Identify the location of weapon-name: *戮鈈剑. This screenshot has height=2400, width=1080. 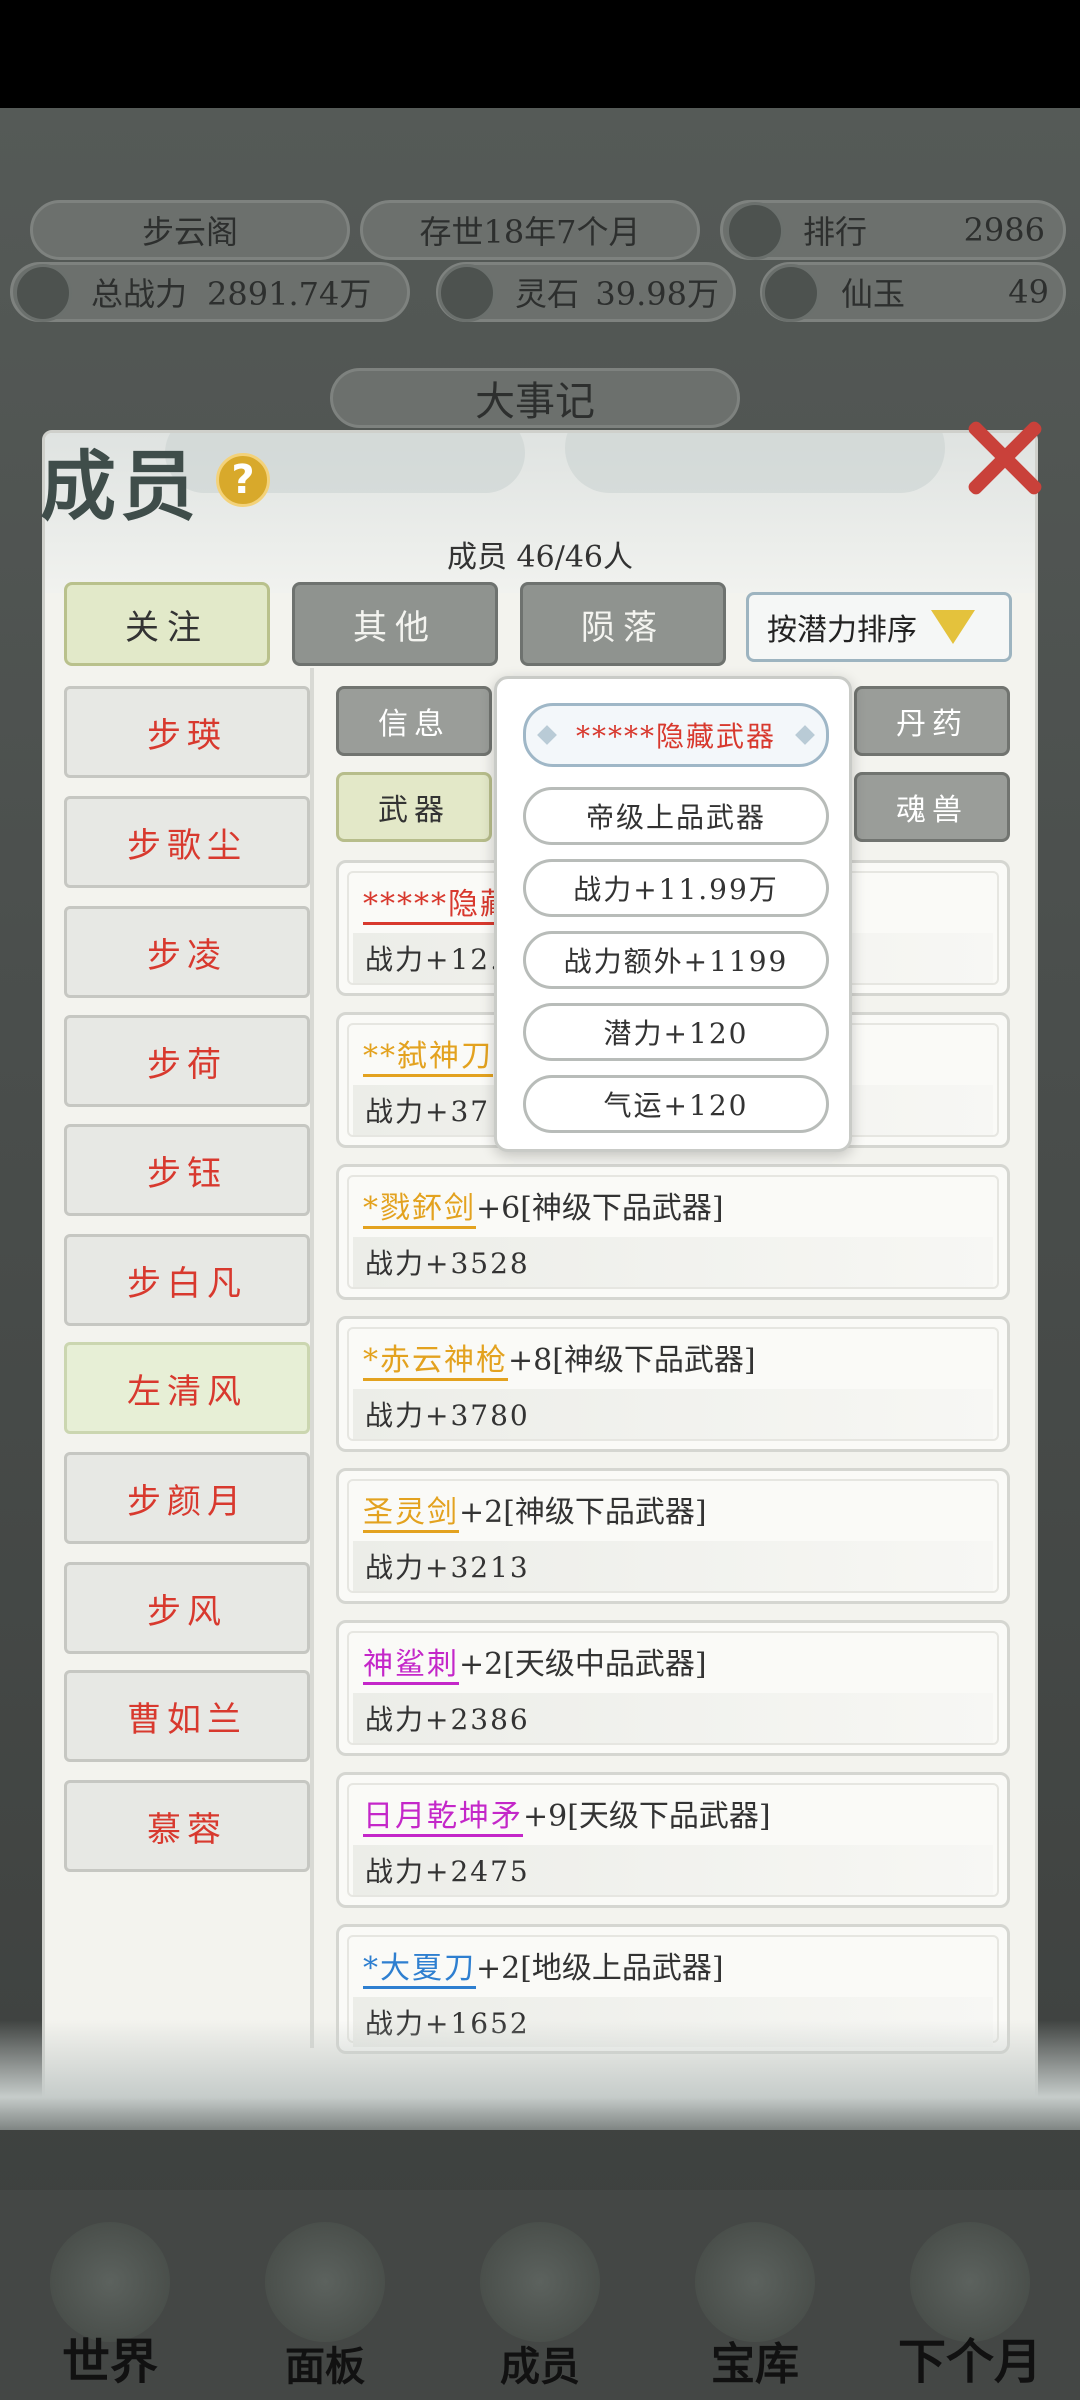
(419, 1210).